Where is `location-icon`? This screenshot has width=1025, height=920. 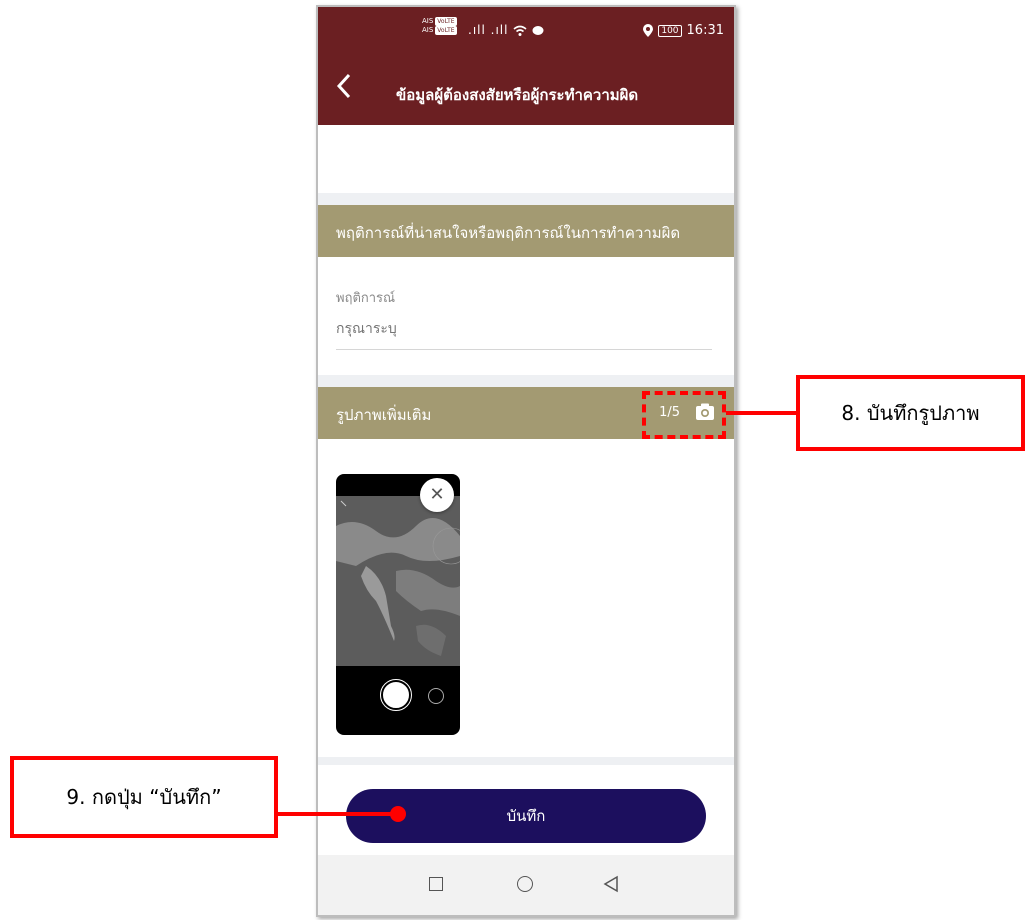 location-icon is located at coordinates (648, 30).